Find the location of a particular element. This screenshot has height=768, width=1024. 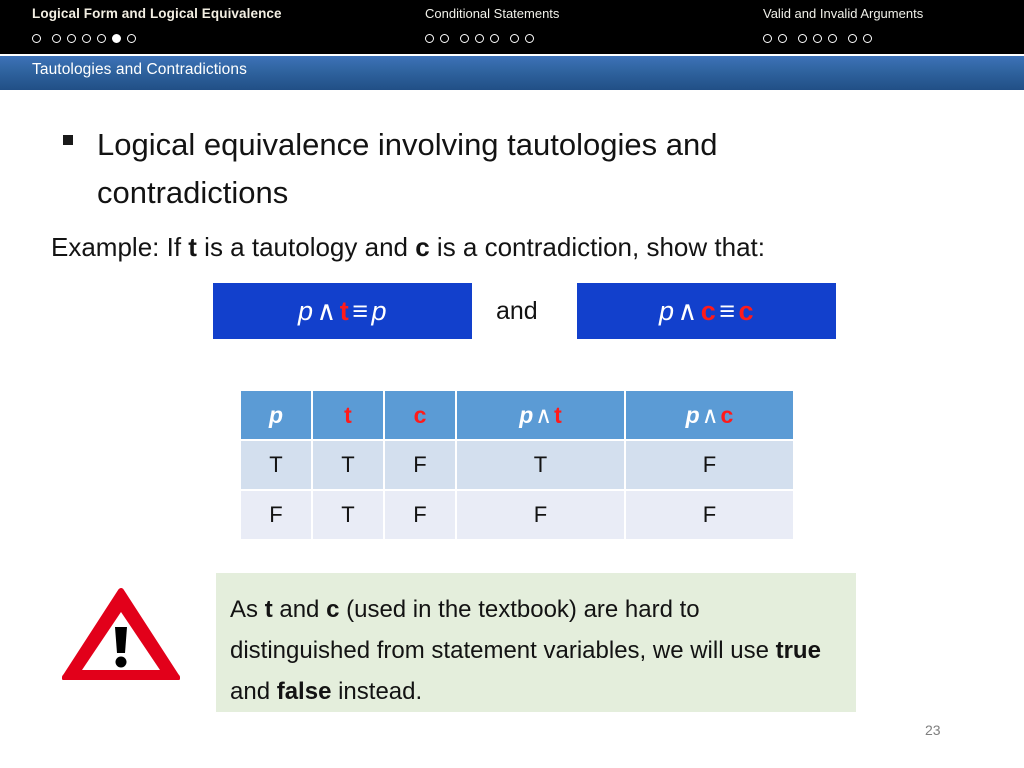

note-bold-t: t is located at coordinates (268, 609).